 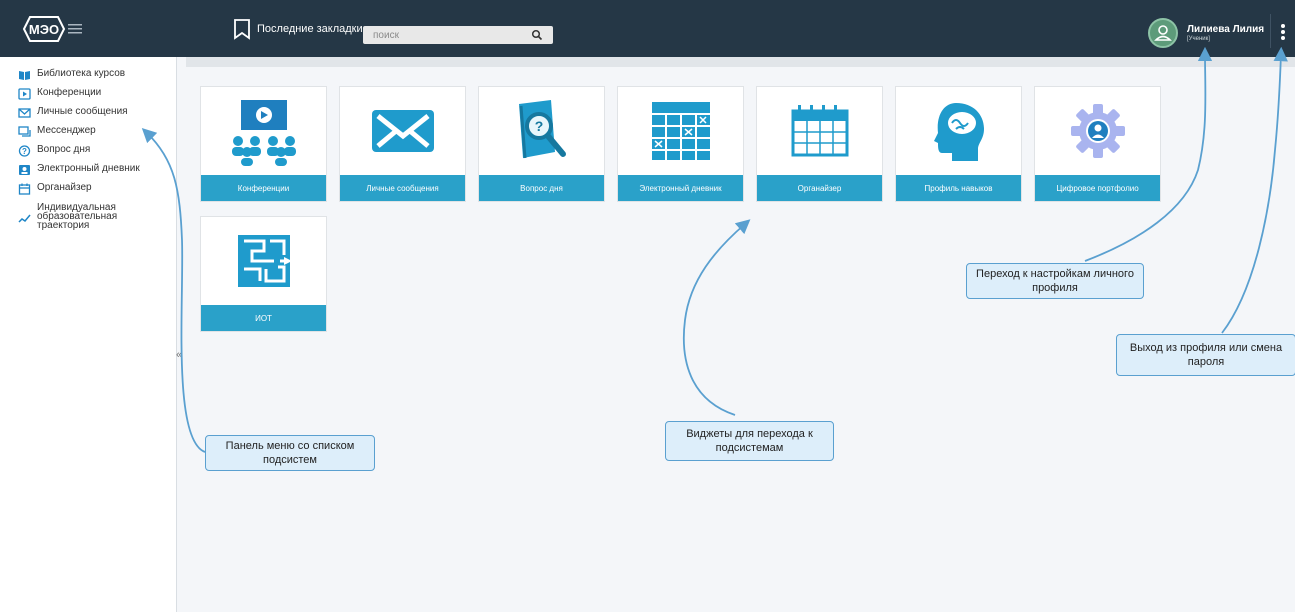 What do you see at coordinates (242, 29) in the screenshot?
I see `bookmark-icon` at bounding box center [242, 29].